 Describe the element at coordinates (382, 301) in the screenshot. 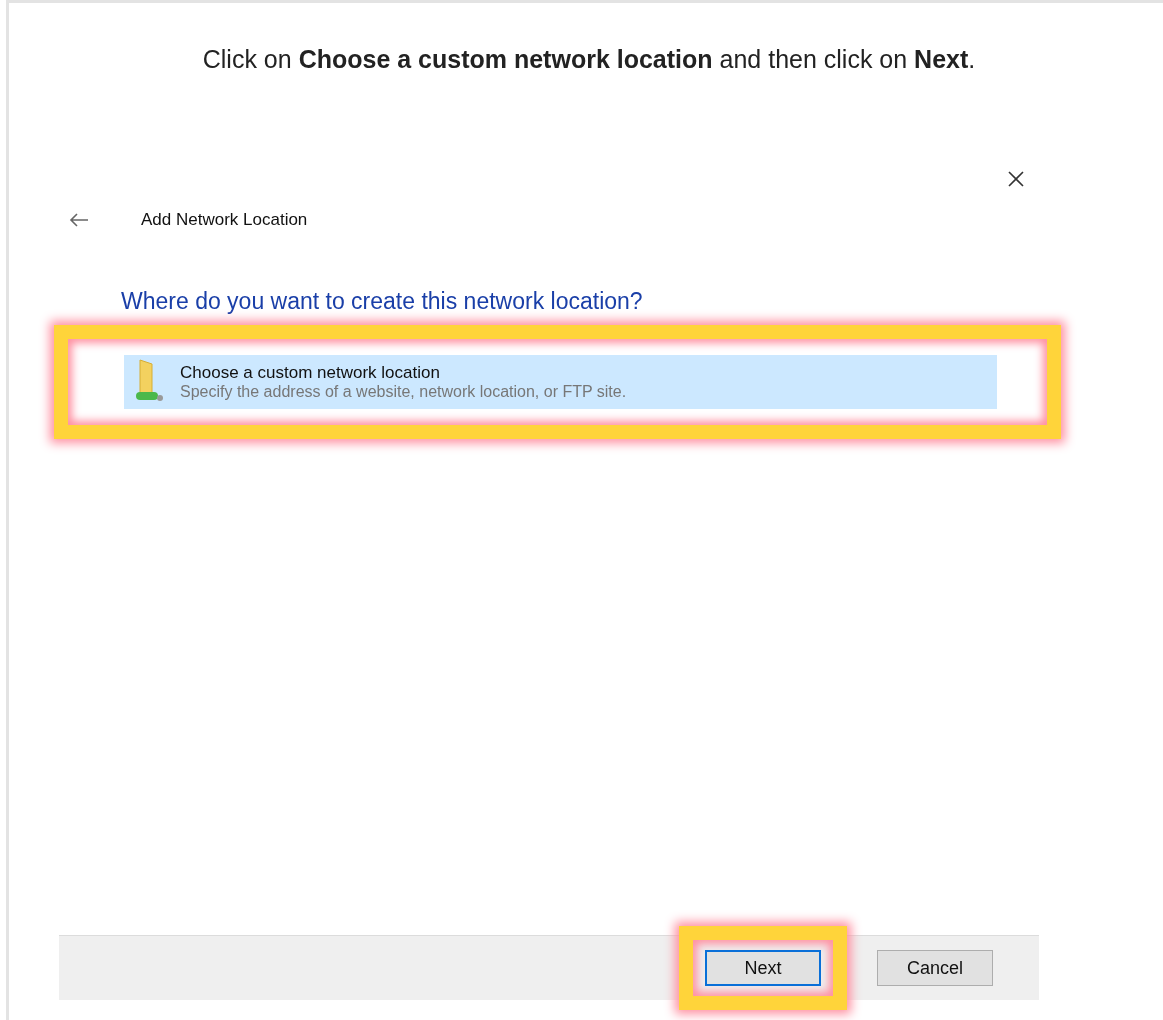

I see `dialog-heading: Where do you want to create this network location?` at that location.